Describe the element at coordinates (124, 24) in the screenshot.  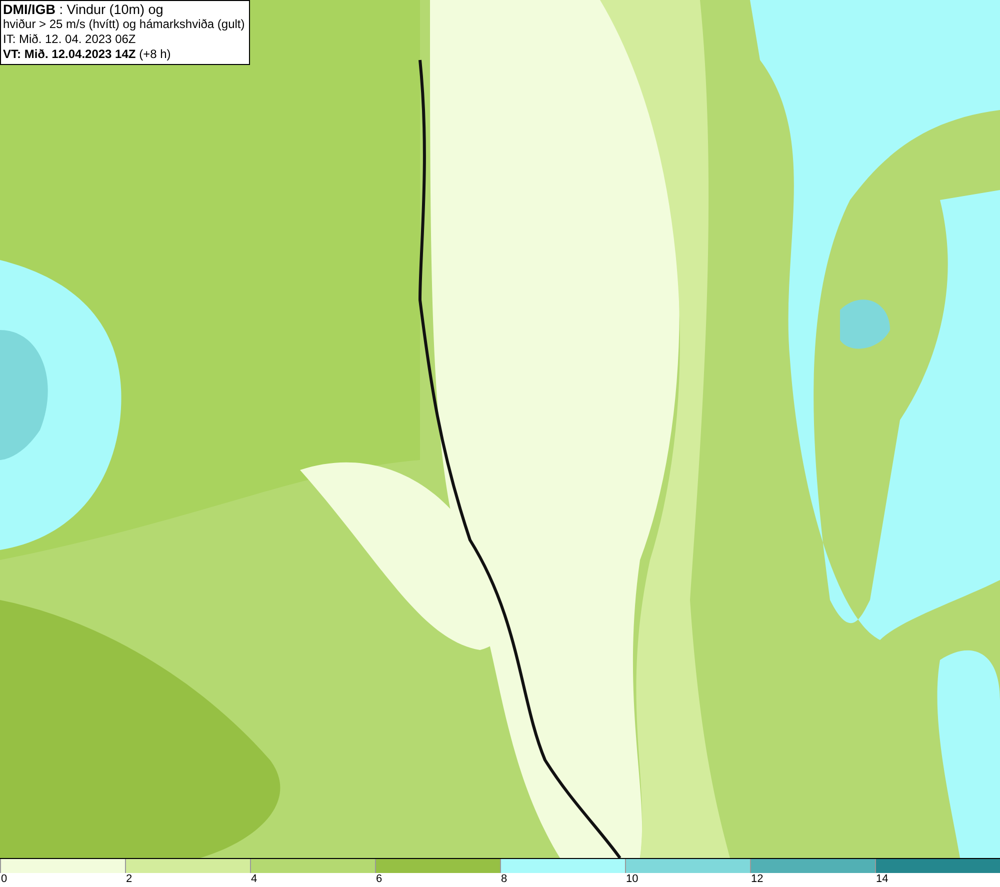
I see `title-line: hviður > 25 m/s (hvítt) og hámarkshviða (gult)` at that location.